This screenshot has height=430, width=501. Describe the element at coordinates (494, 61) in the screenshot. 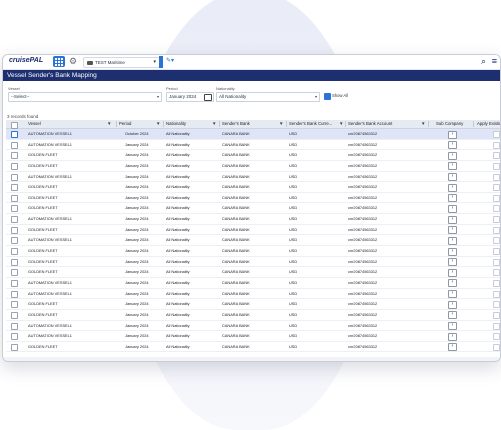

I see `menu-icon: ≡` at that location.